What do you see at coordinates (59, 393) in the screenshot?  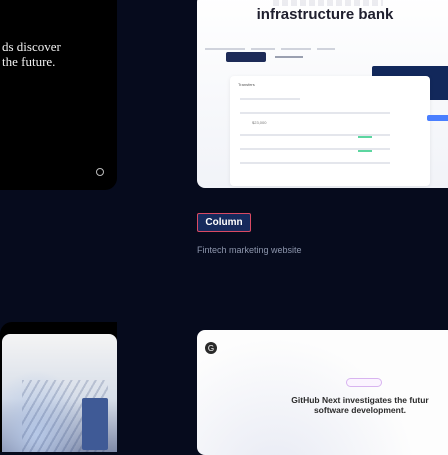 I see `gallery-image` at bounding box center [59, 393].